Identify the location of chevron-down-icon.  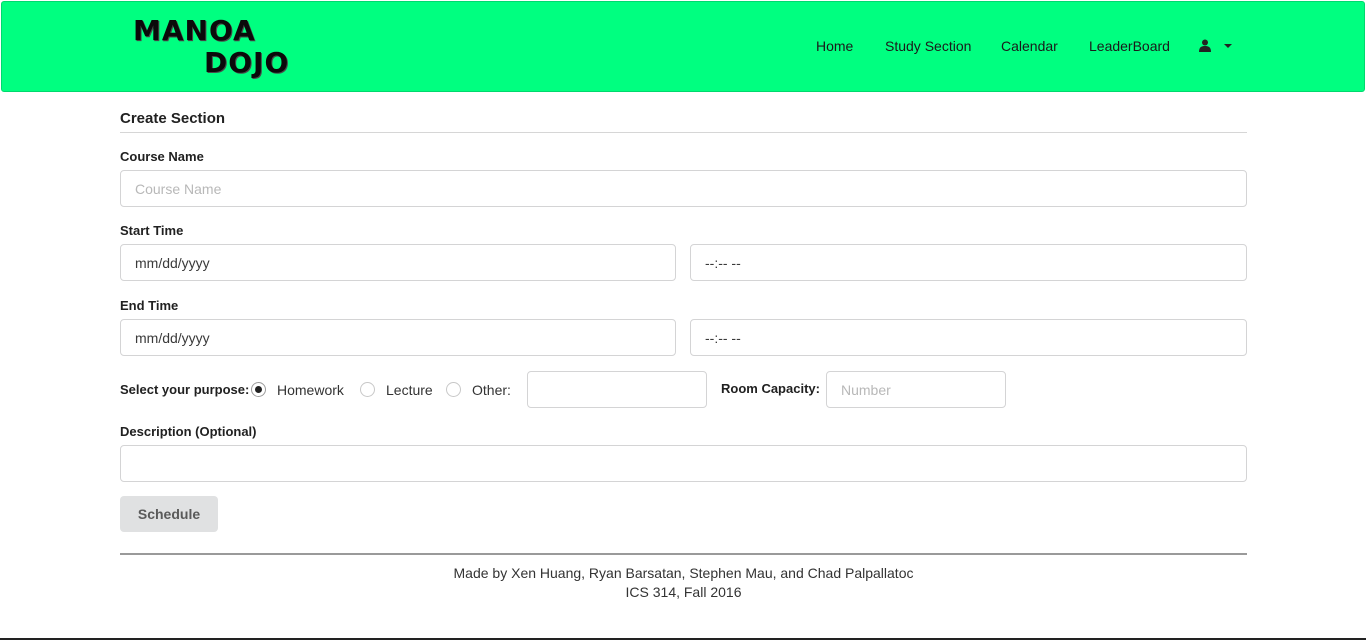
(1228, 46).